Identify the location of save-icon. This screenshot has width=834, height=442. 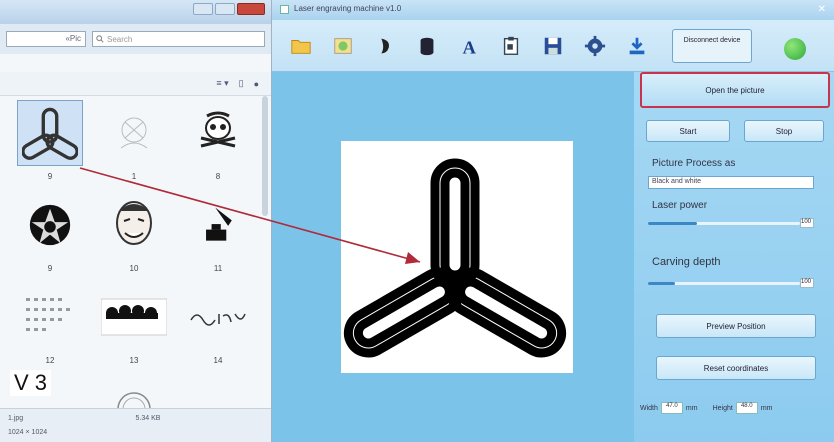
(553, 45).